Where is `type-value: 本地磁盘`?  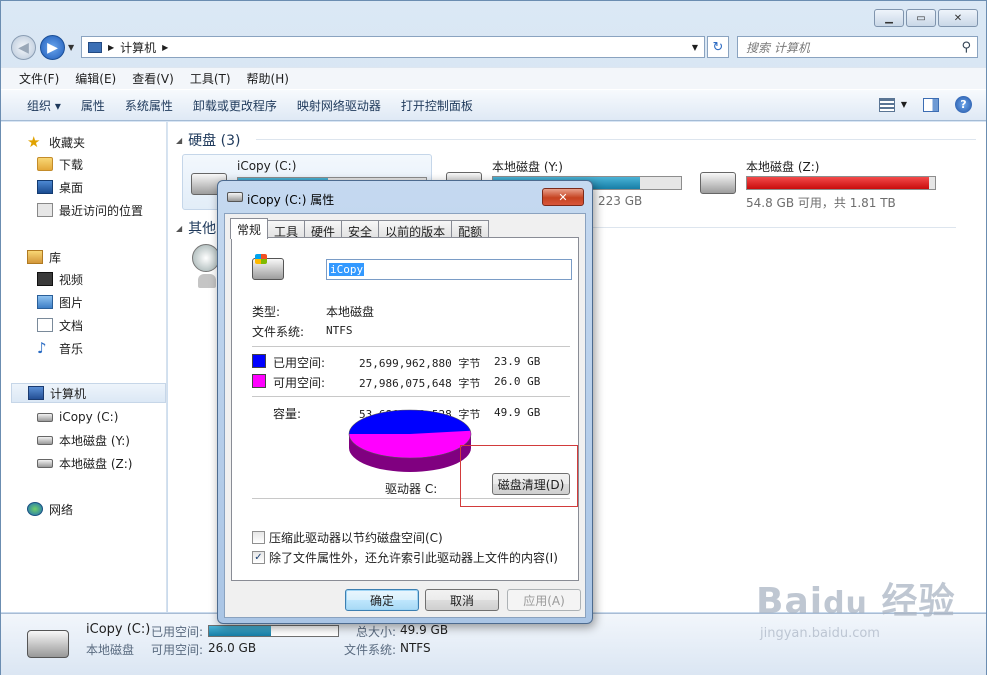
type-value: 本地磁盘 is located at coordinates (350, 312).